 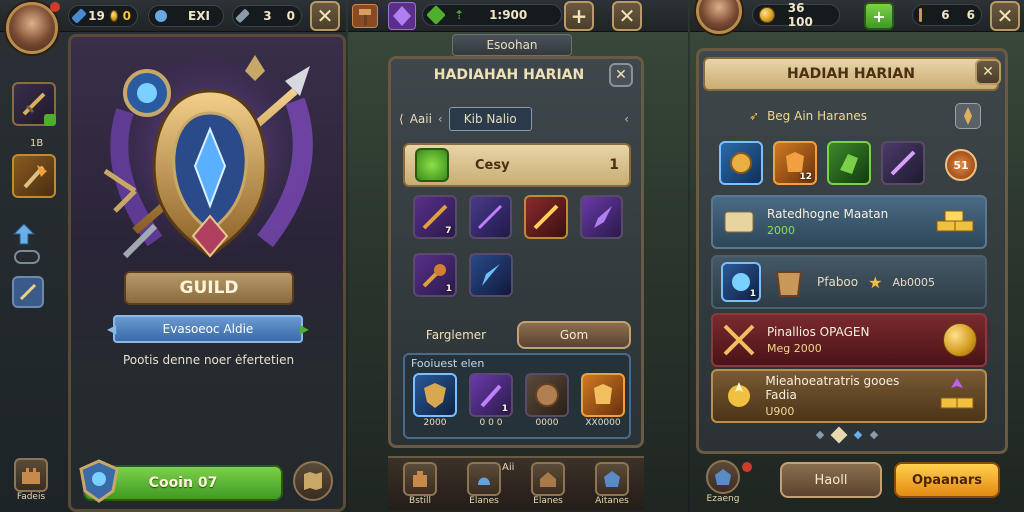 What do you see at coordinates (612, 486) in the screenshot?
I see `nav-guild: Aitanes` at bounding box center [612, 486].